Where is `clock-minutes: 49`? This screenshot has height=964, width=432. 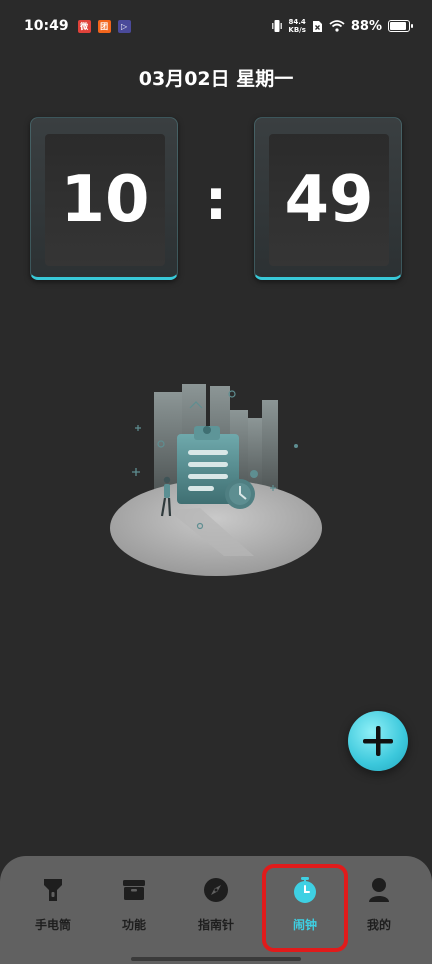
clock-minutes: 49 is located at coordinates (329, 200).